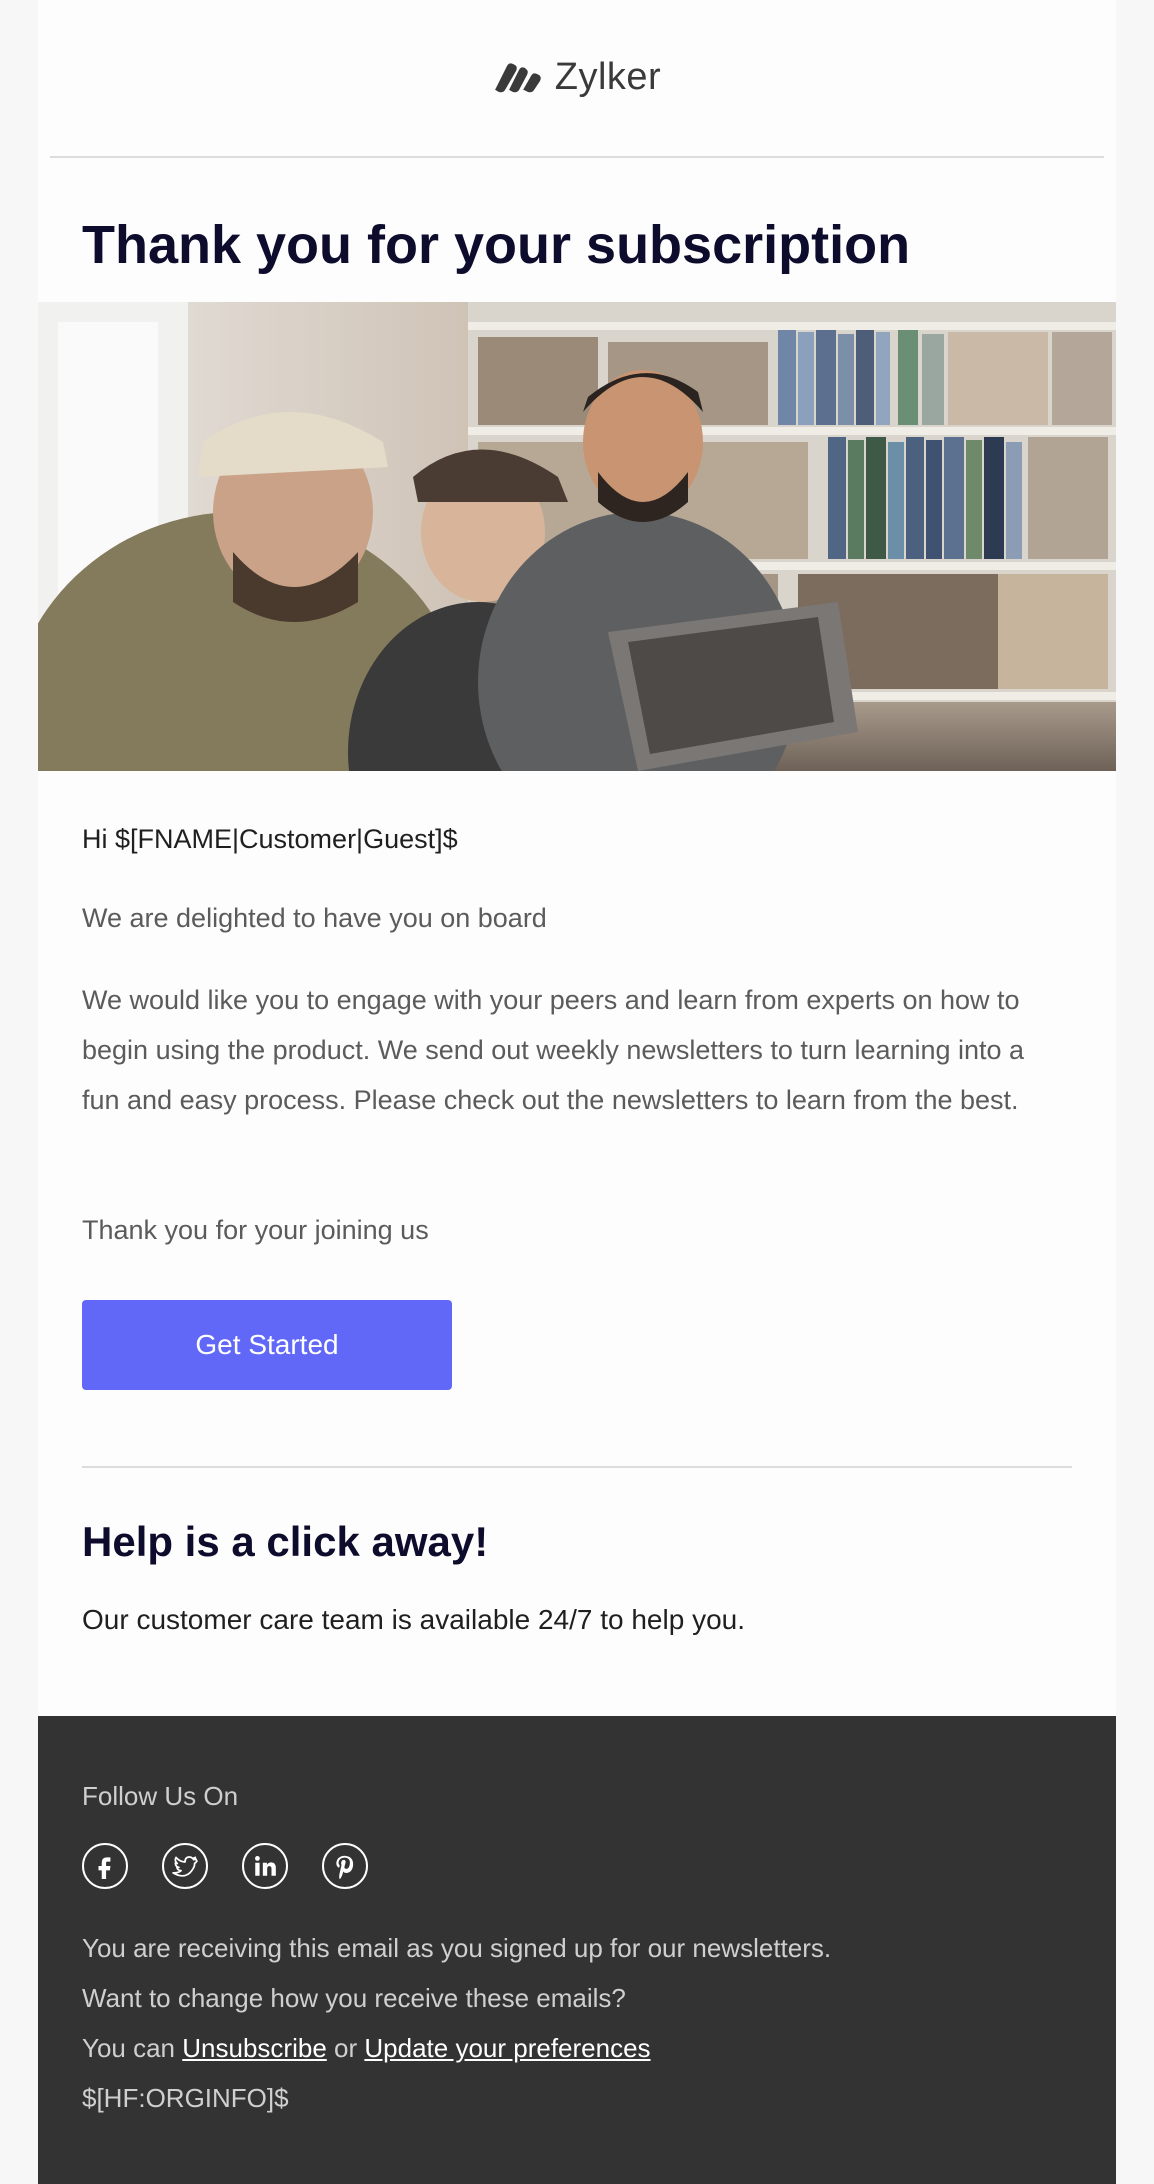  What do you see at coordinates (270, 839) in the screenshot?
I see `greeting-text: Hi $[FNAME|Customer|Guest]$` at bounding box center [270, 839].